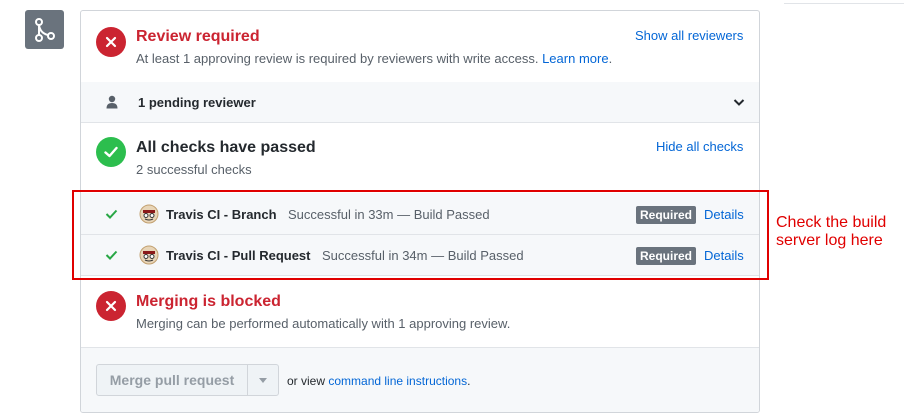  Describe the element at coordinates (420, 122) in the screenshot. I see `section-divider` at that location.